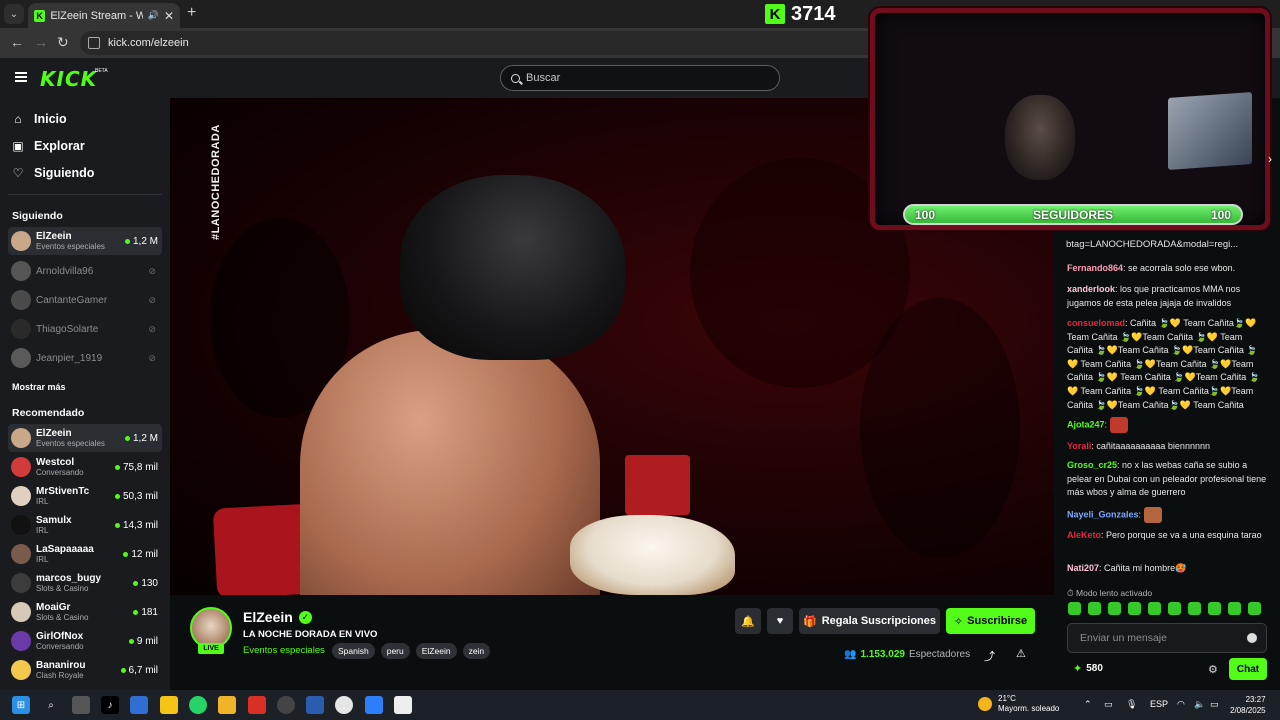  What do you see at coordinates (21, 705) in the screenshot?
I see `windows-start-icon: ⊞` at bounding box center [21, 705].